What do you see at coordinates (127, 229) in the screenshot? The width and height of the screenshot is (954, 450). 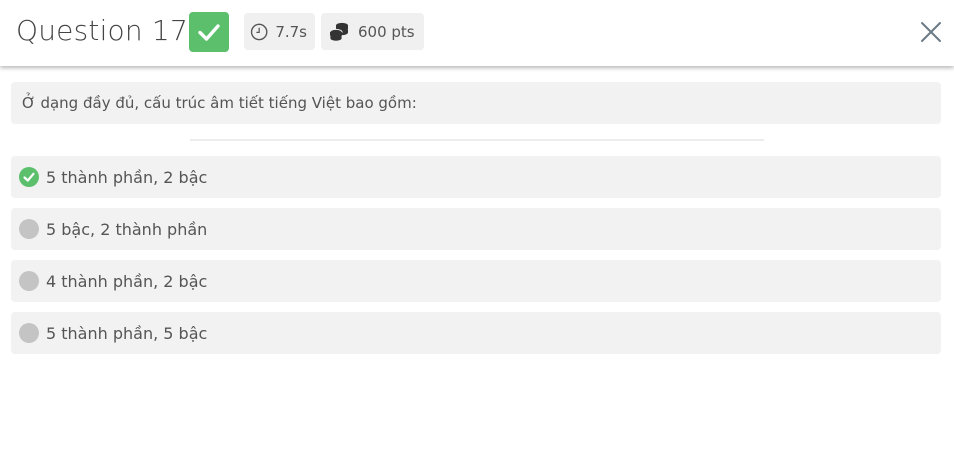 I see `answer-label: 5 bậc, 2 thành phần` at bounding box center [127, 229].